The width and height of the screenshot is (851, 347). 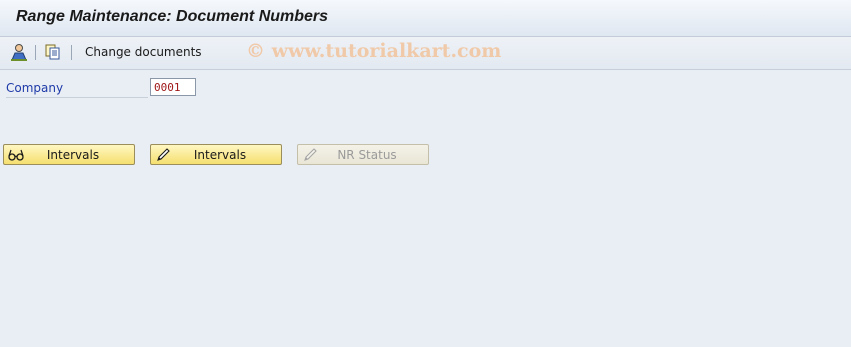 I want to click on nr-status-button: NR Status, so click(x=363, y=154).